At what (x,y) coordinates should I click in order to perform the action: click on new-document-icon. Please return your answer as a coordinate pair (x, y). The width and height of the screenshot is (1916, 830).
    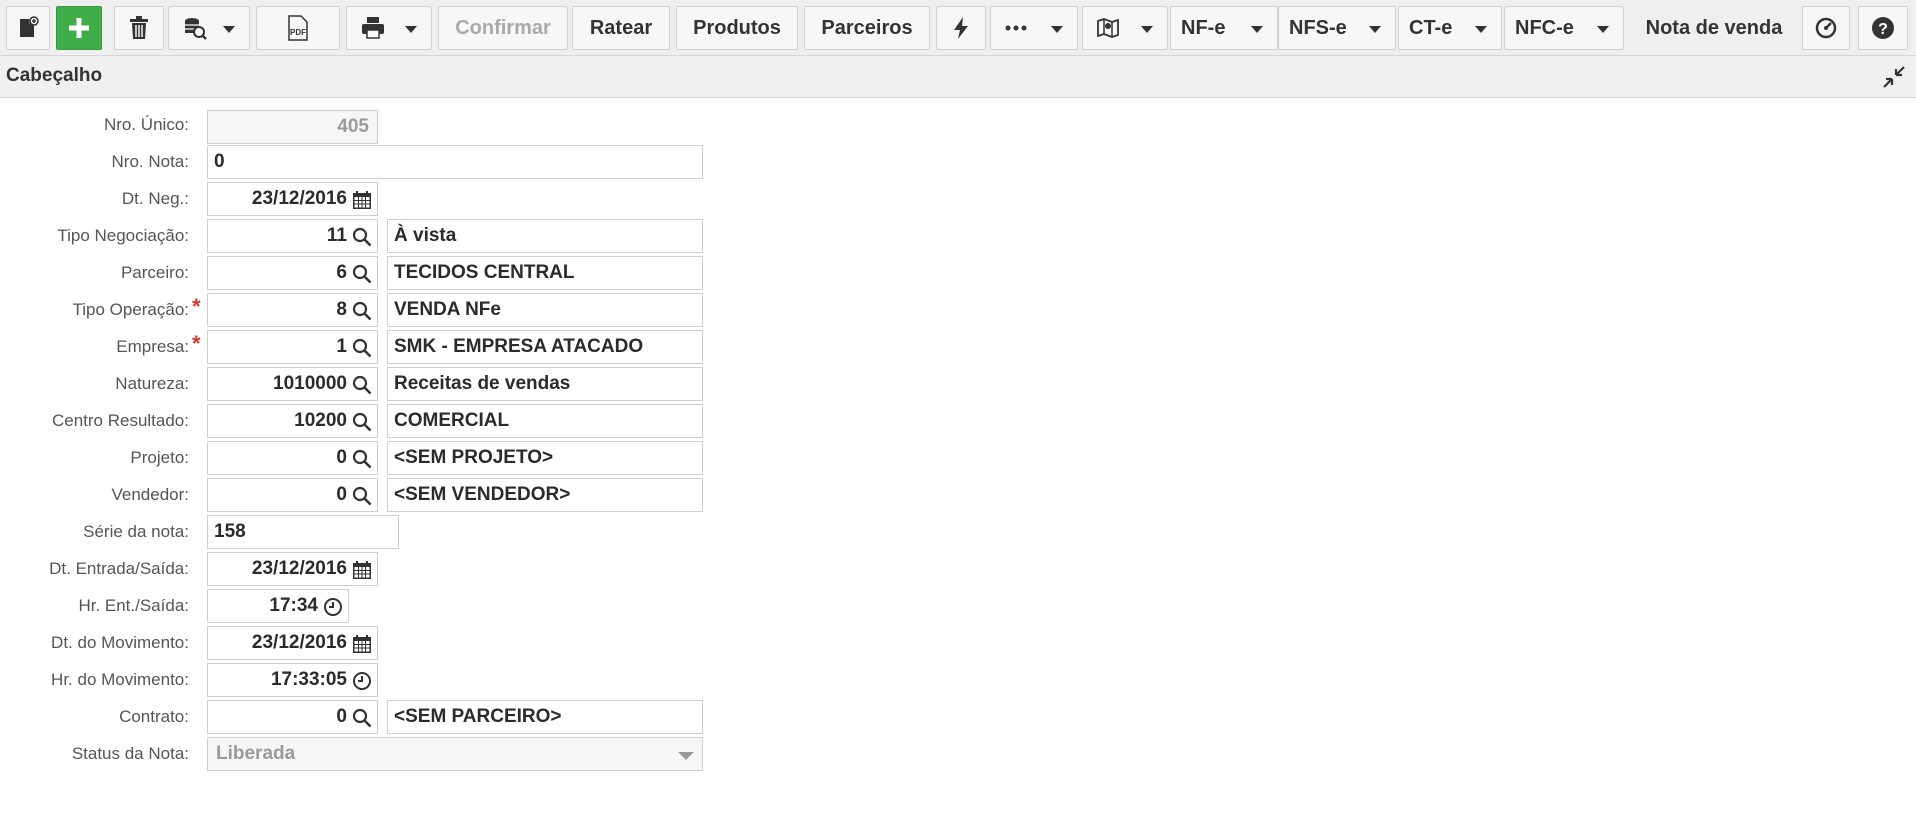
    Looking at the image, I should click on (29, 26).